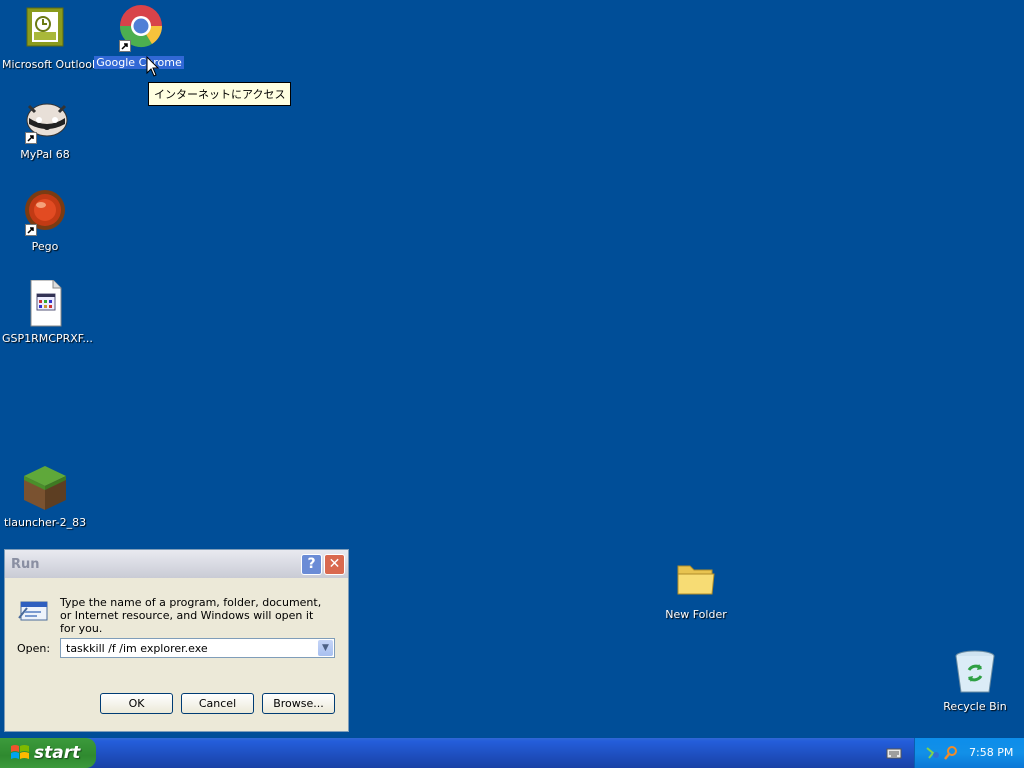 This screenshot has height=768, width=1024. I want to click on run-dialog-title: Run, so click(25, 564).